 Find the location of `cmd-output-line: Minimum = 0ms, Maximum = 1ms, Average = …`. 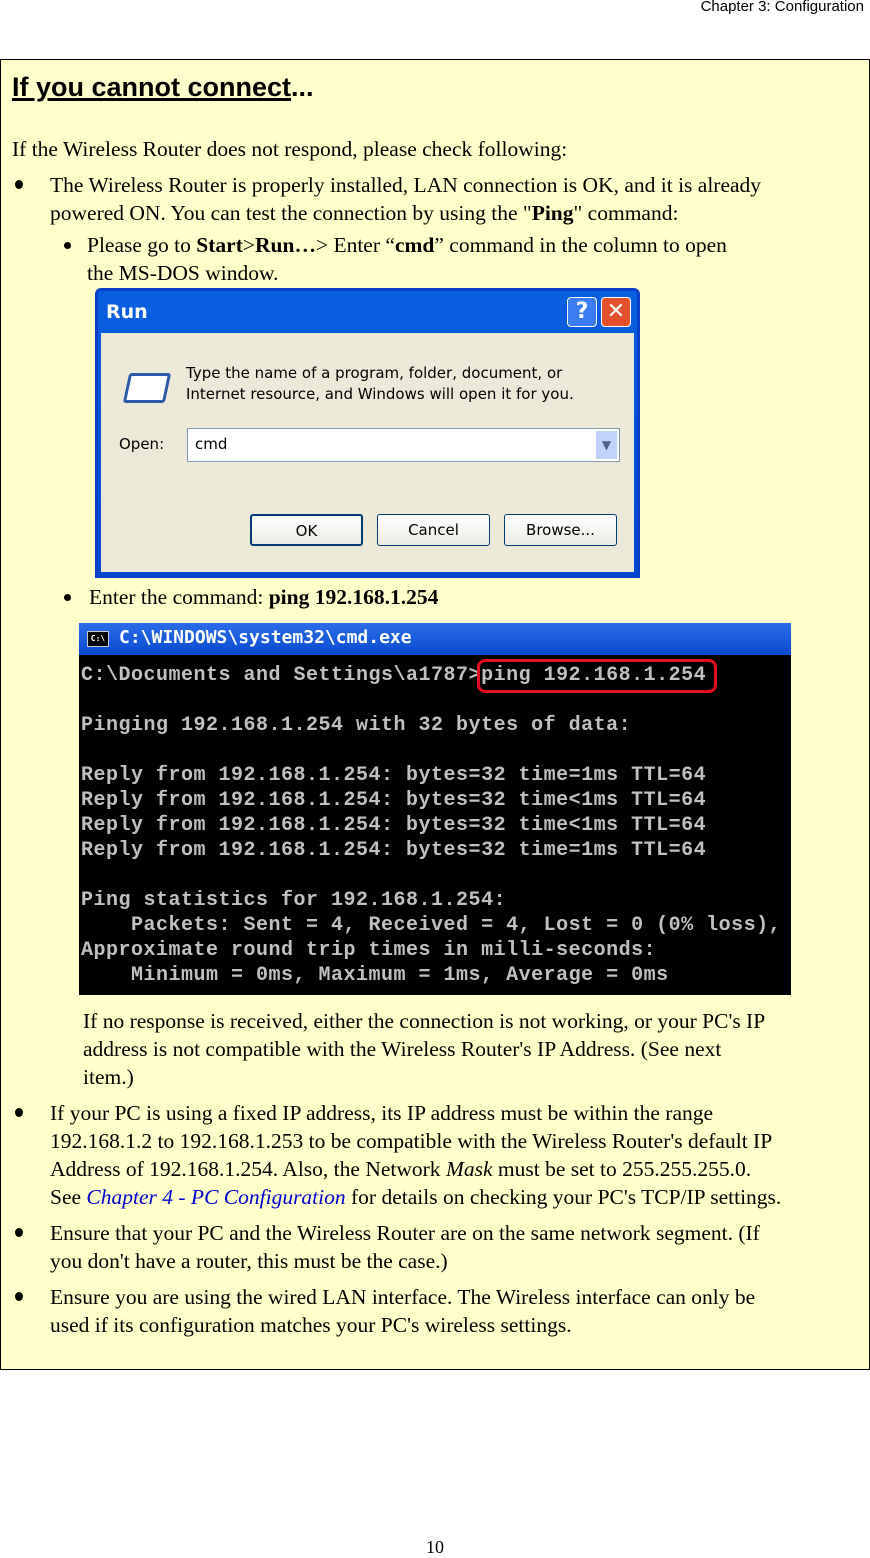

cmd-output-line: Minimum = 0ms, Maximum = 1ms, Average = … is located at coordinates (375, 975).